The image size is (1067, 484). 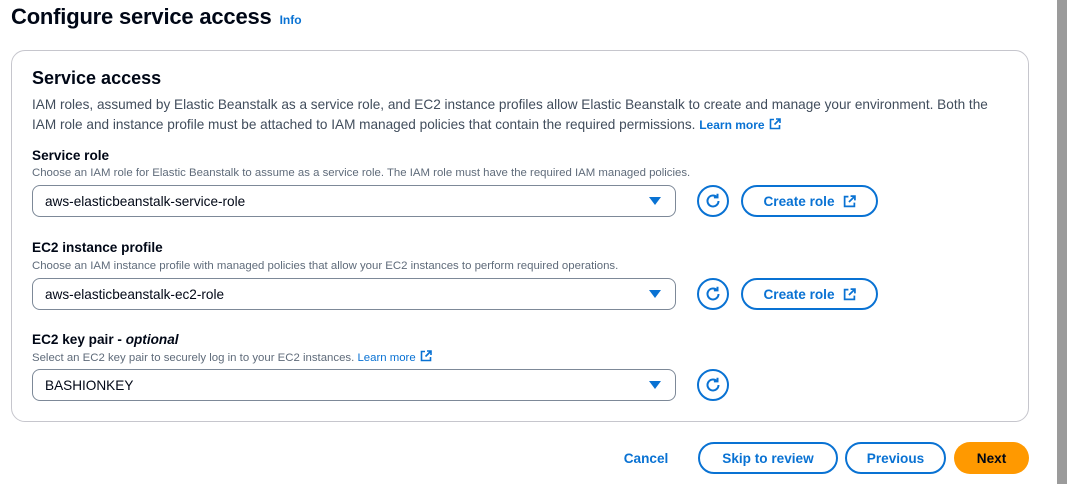 I want to click on instance-profile-value: aws-elasticbeanstalk-ec2-role, so click(x=135, y=294).